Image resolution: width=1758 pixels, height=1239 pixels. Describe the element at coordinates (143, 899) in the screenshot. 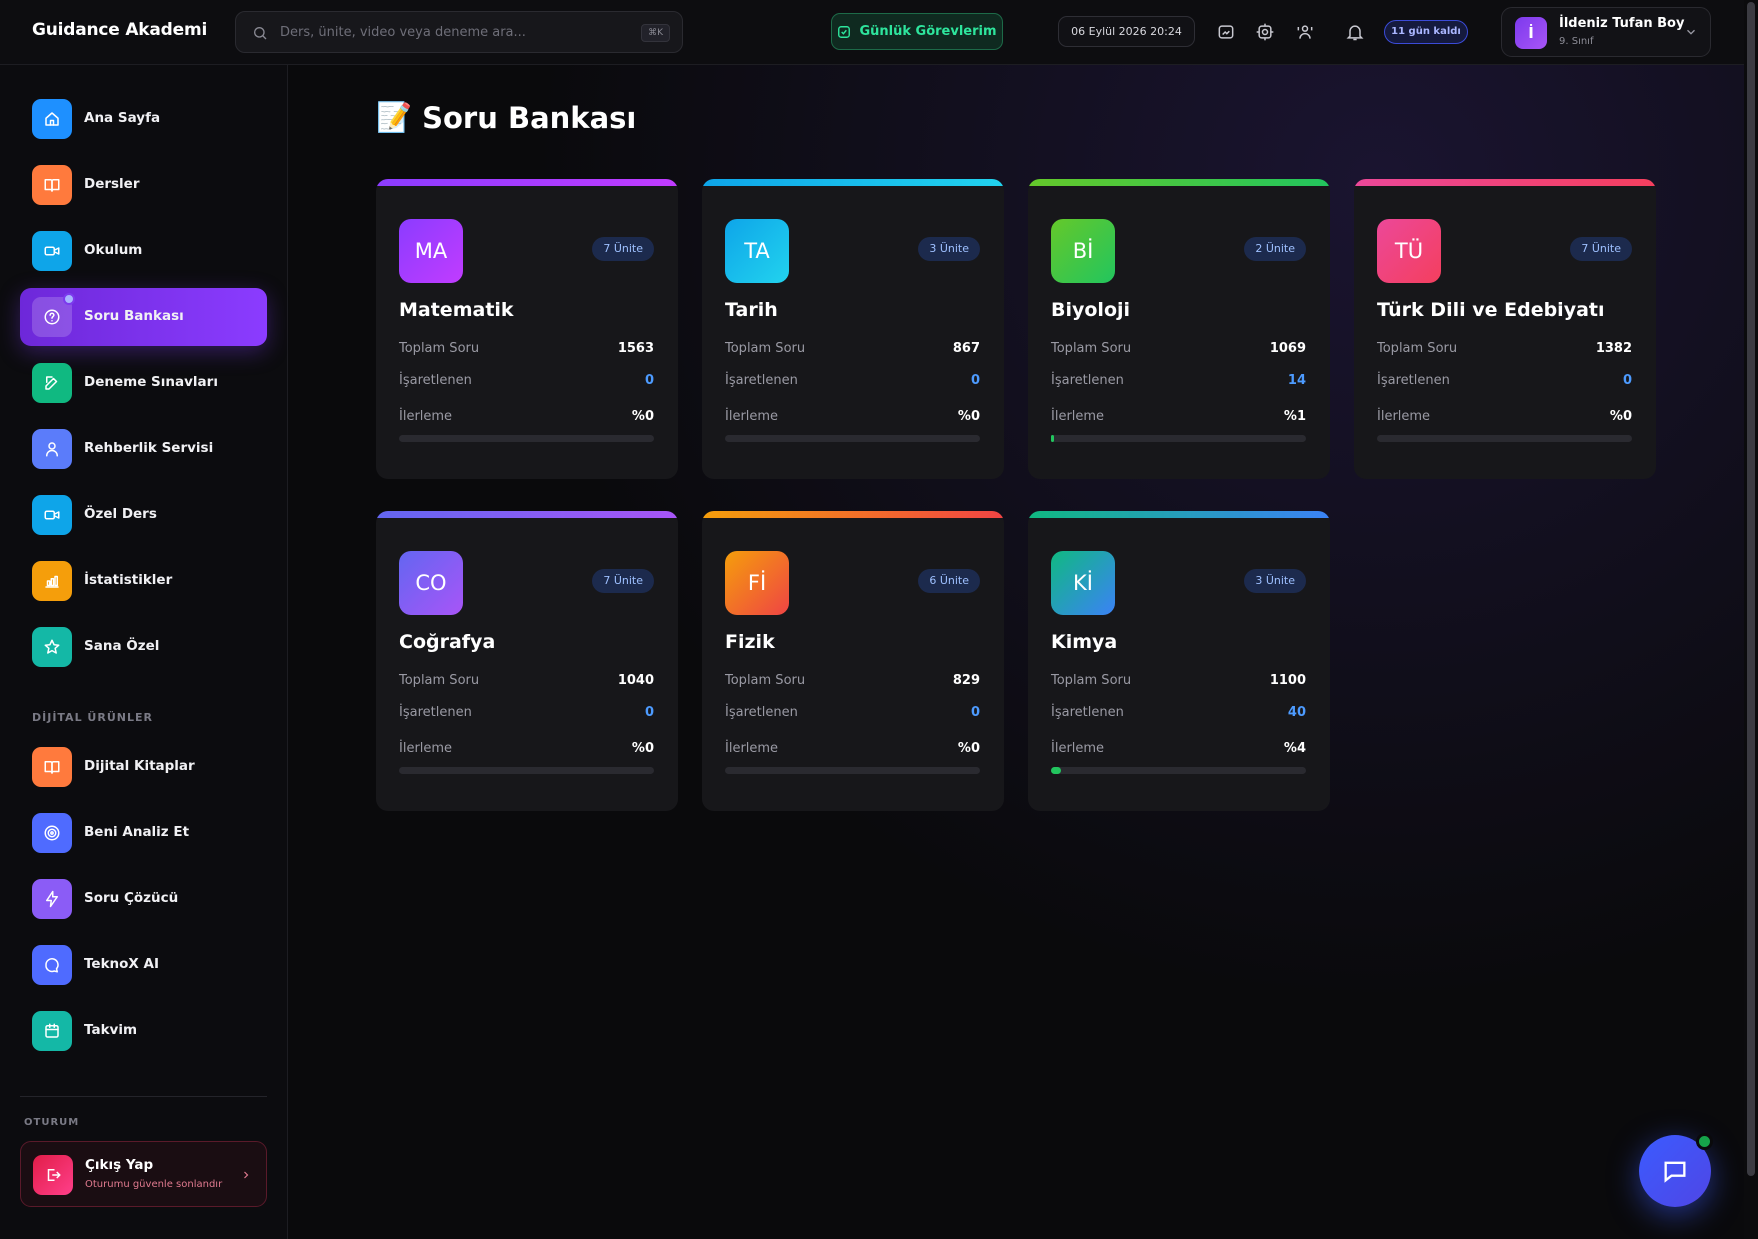

I see `sidebar-item-soru-çözücü: Soru Çözücü` at that location.